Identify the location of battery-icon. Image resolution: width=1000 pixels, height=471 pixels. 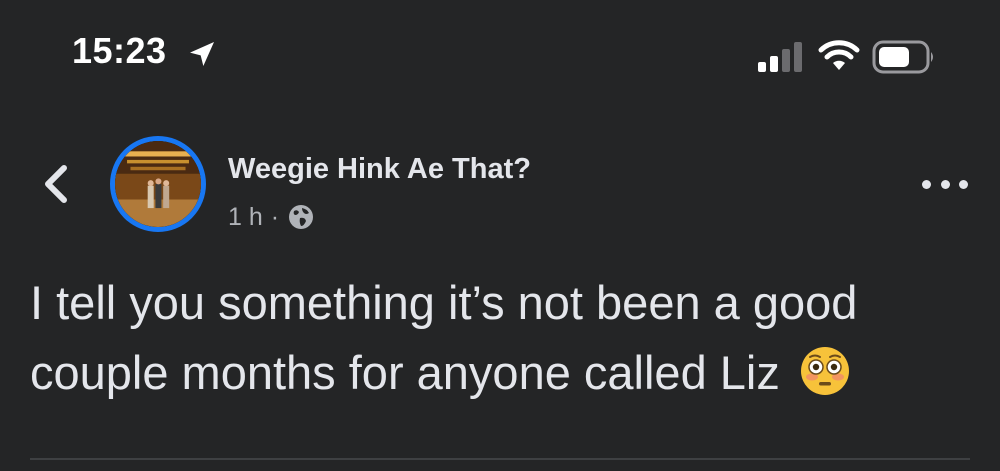
(902, 57).